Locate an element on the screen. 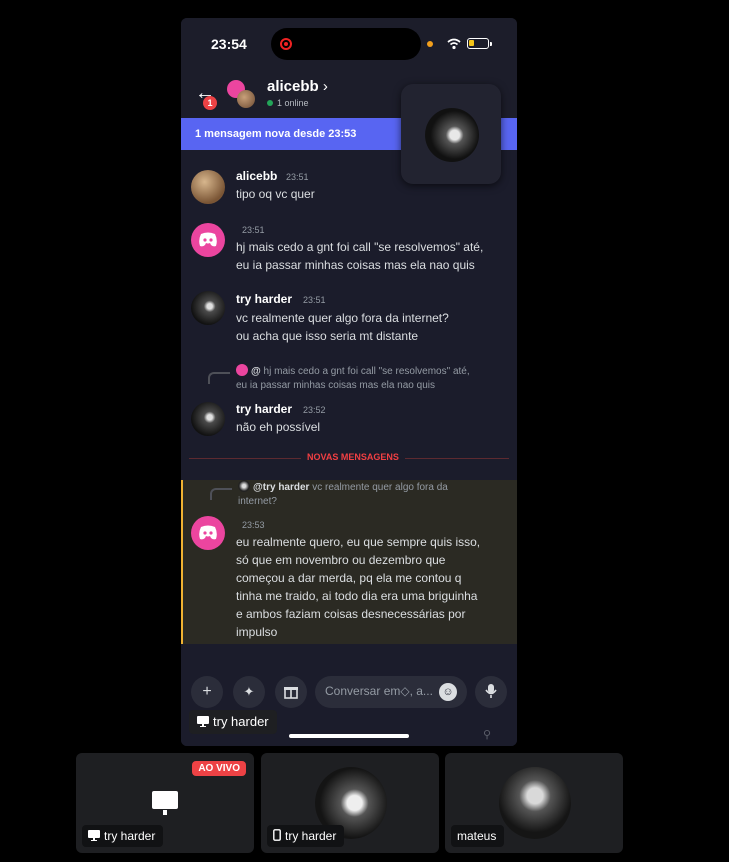 The image size is (729, 862). message-text: tipo oq vc quer is located at coordinates (371, 194).